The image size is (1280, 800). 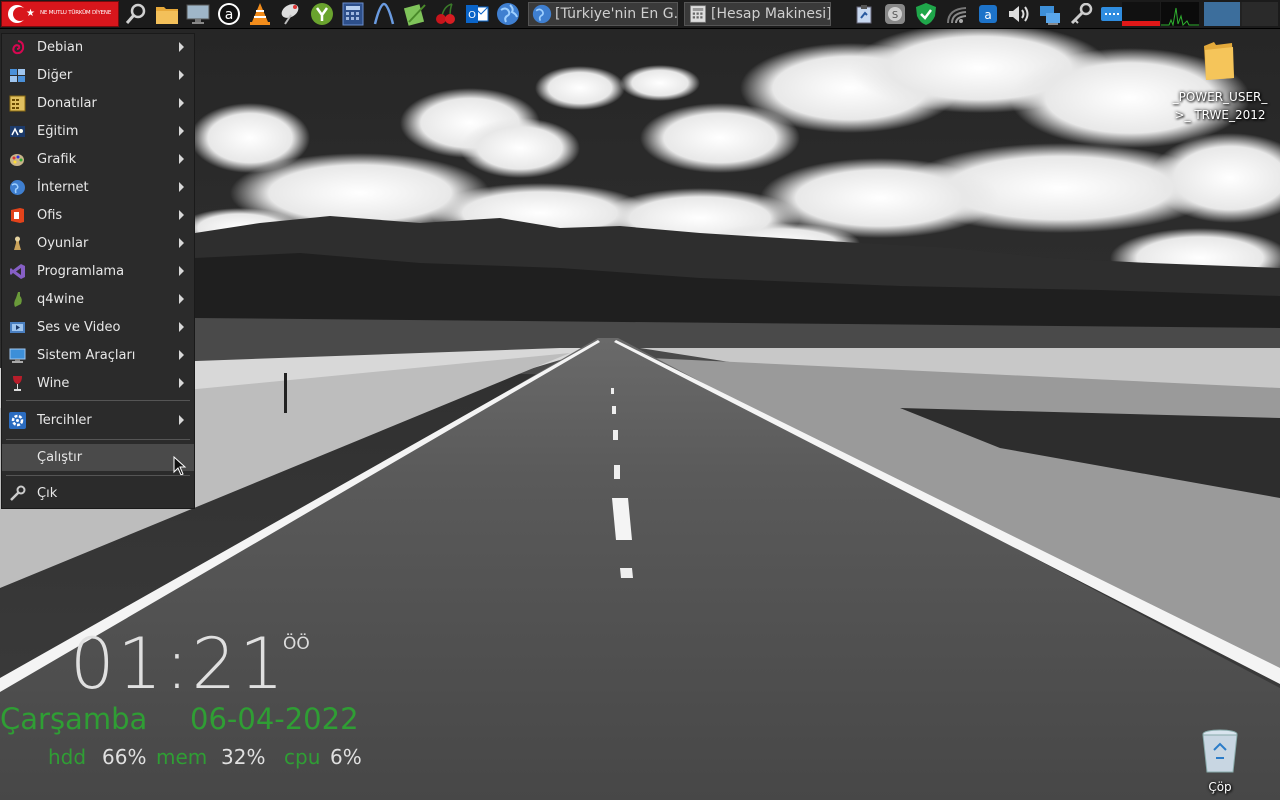 What do you see at coordinates (53, 383) in the screenshot?
I see `menu-item-label: Wine` at bounding box center [53, 383].